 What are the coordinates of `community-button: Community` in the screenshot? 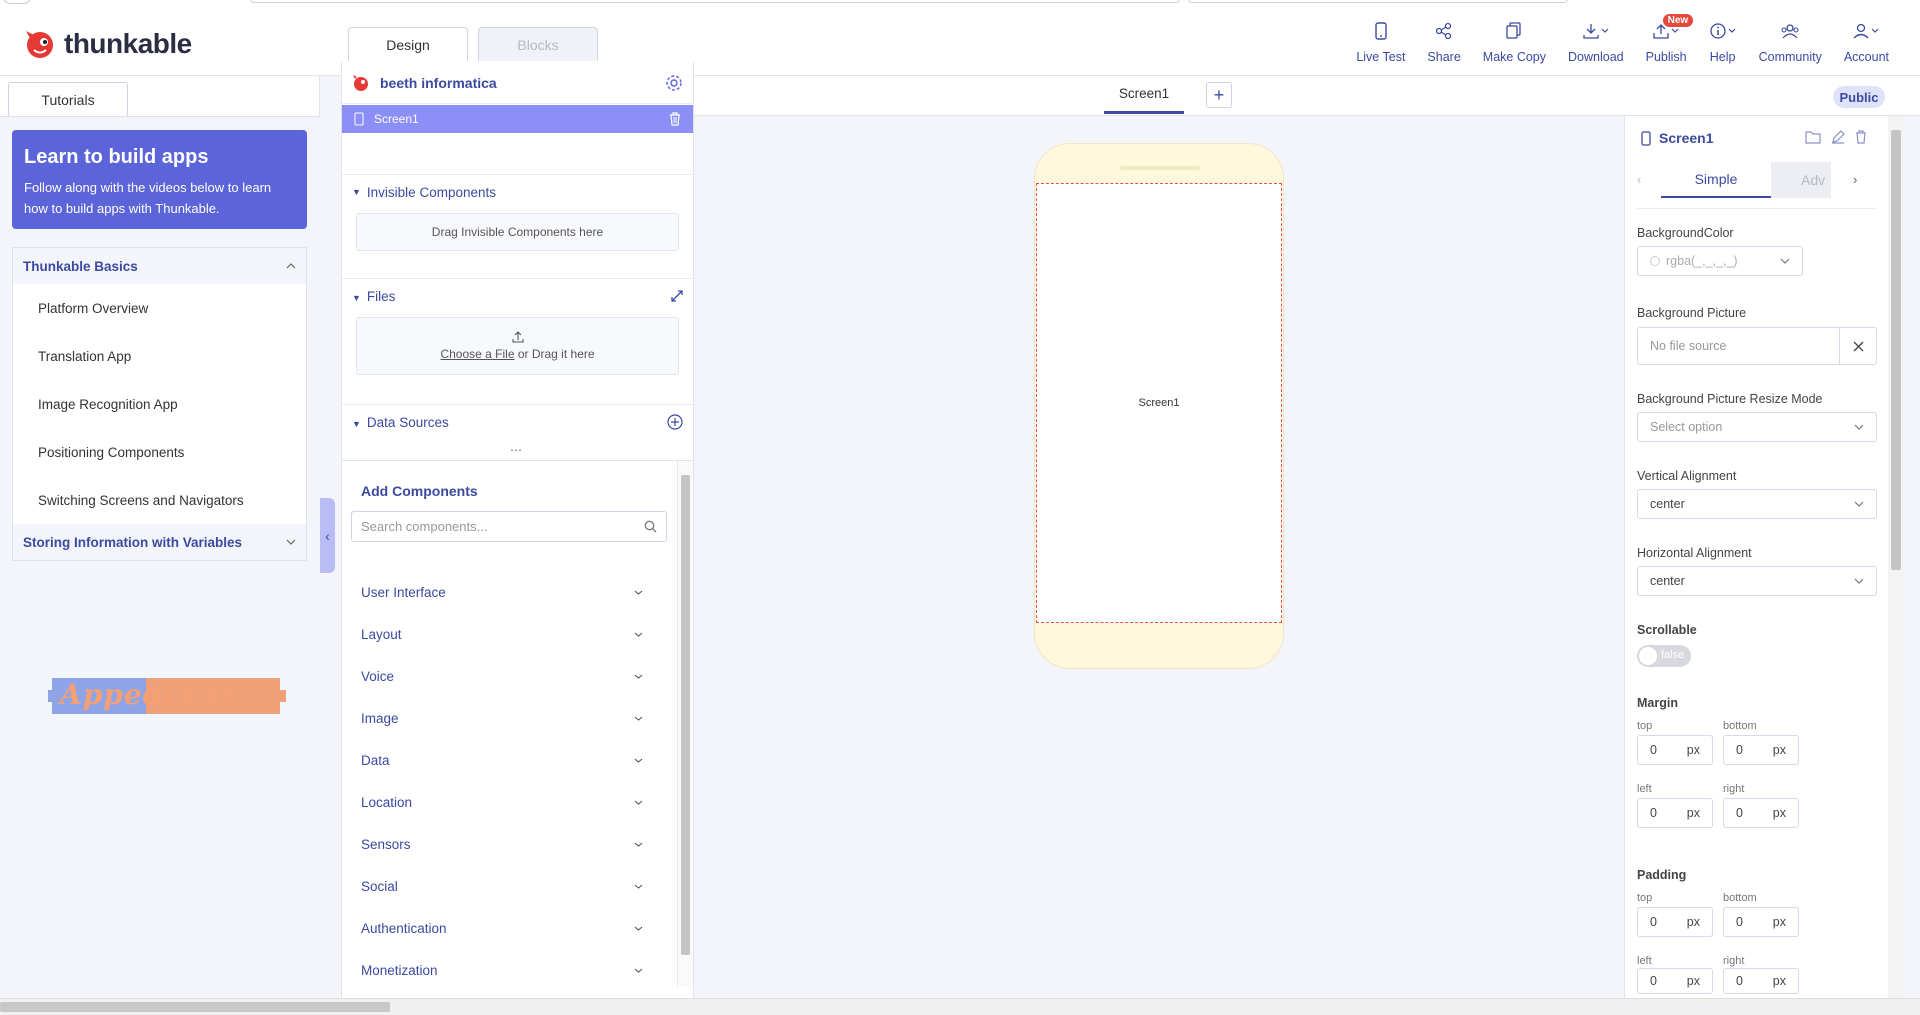 It's located at (1790, 42).